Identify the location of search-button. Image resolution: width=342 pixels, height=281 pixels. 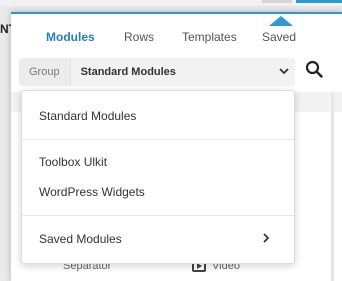
(314, 71).